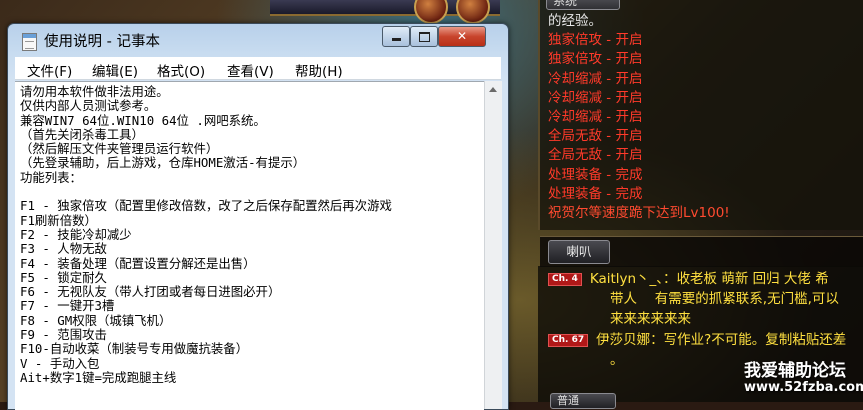  I want to click on text-line: F9 - 范围攻击, so click(63, 335).